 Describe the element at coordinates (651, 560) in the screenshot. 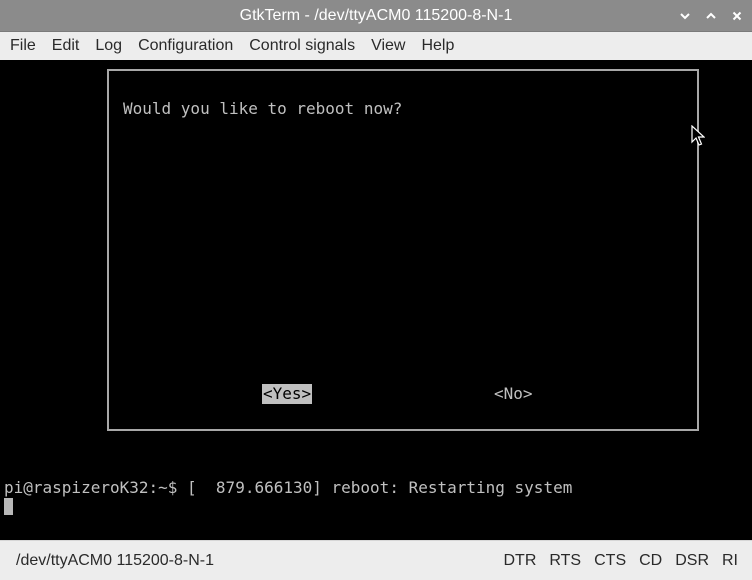

I see `signal-cd: CD` at that location.